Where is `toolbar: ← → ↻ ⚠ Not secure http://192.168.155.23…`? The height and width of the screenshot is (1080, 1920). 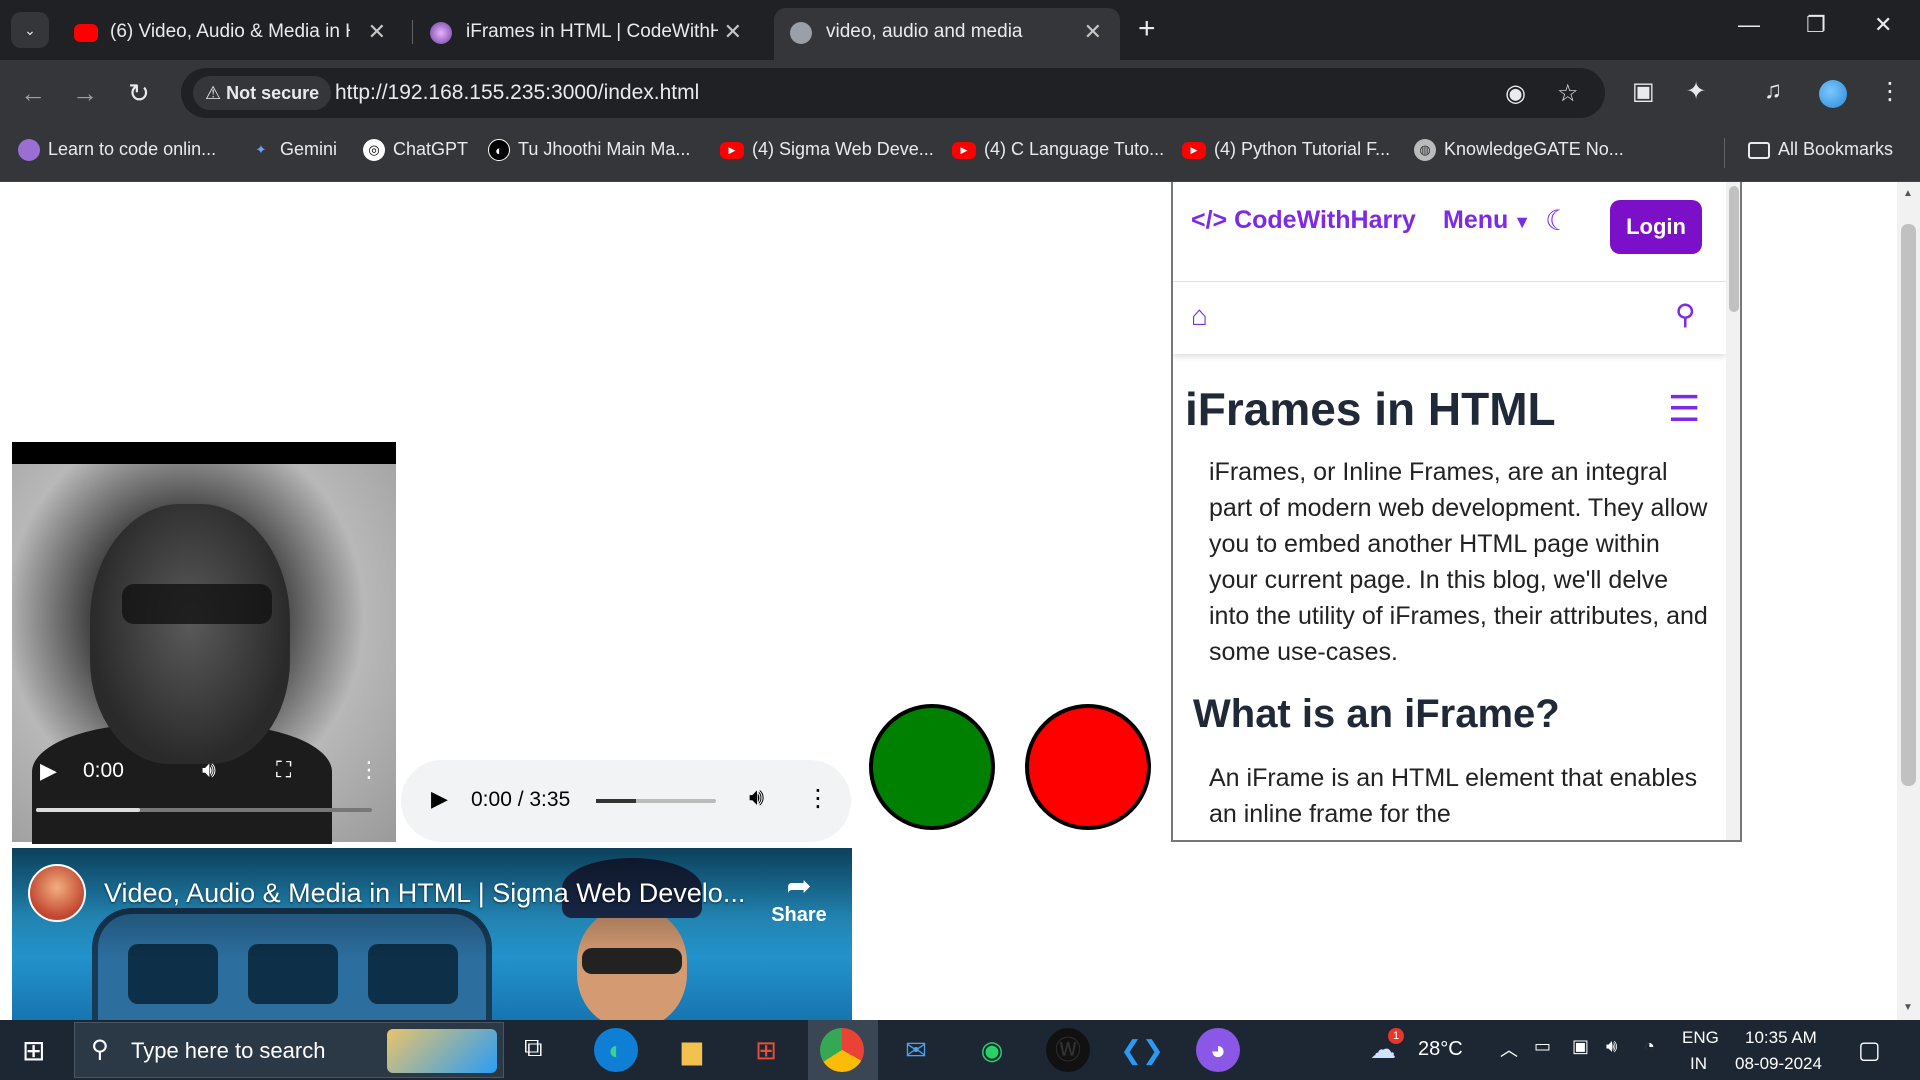
toolbar: ← → ↻ ⚠ Not secure http://192.168.155.23… is located at coordinates (960, 92).